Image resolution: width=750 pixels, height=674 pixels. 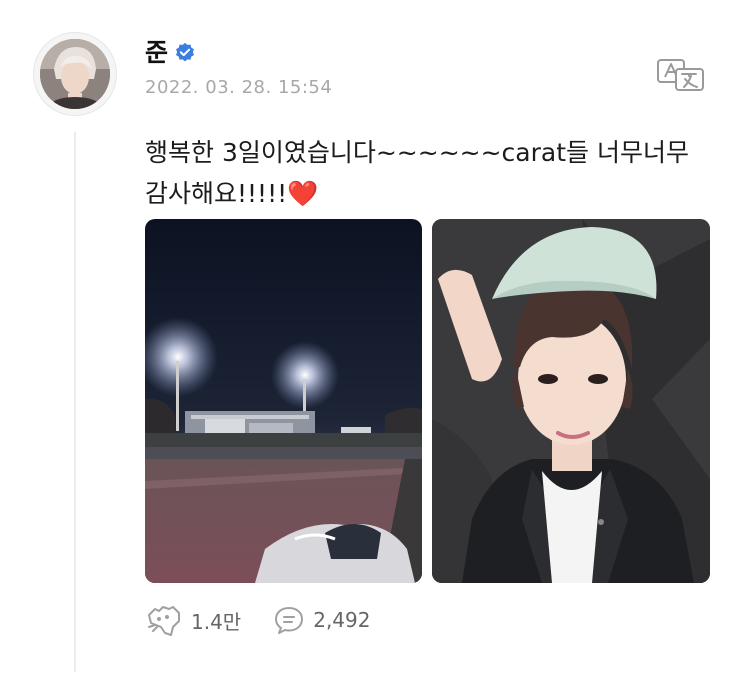 I want to click on avatar, so click(x=75, y=74).